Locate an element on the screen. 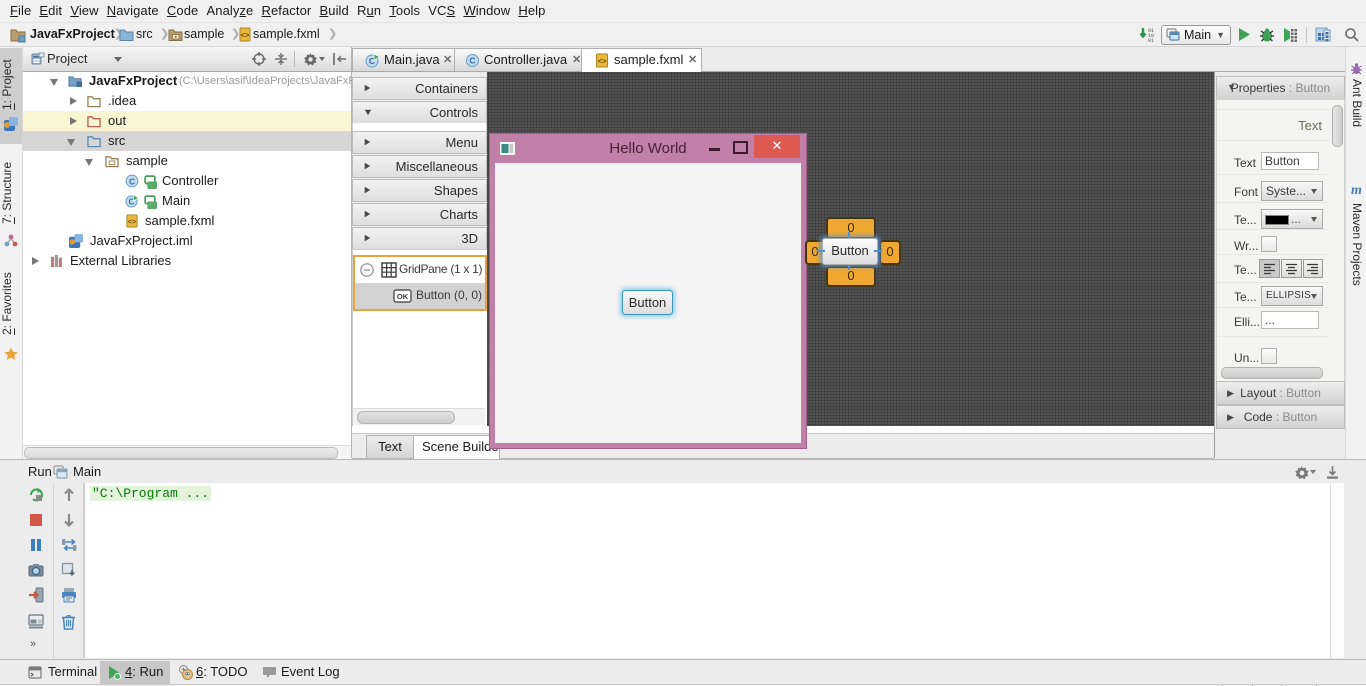 The image size is (1366, 686). svg-text: OK is located at coordinates (403, 296).